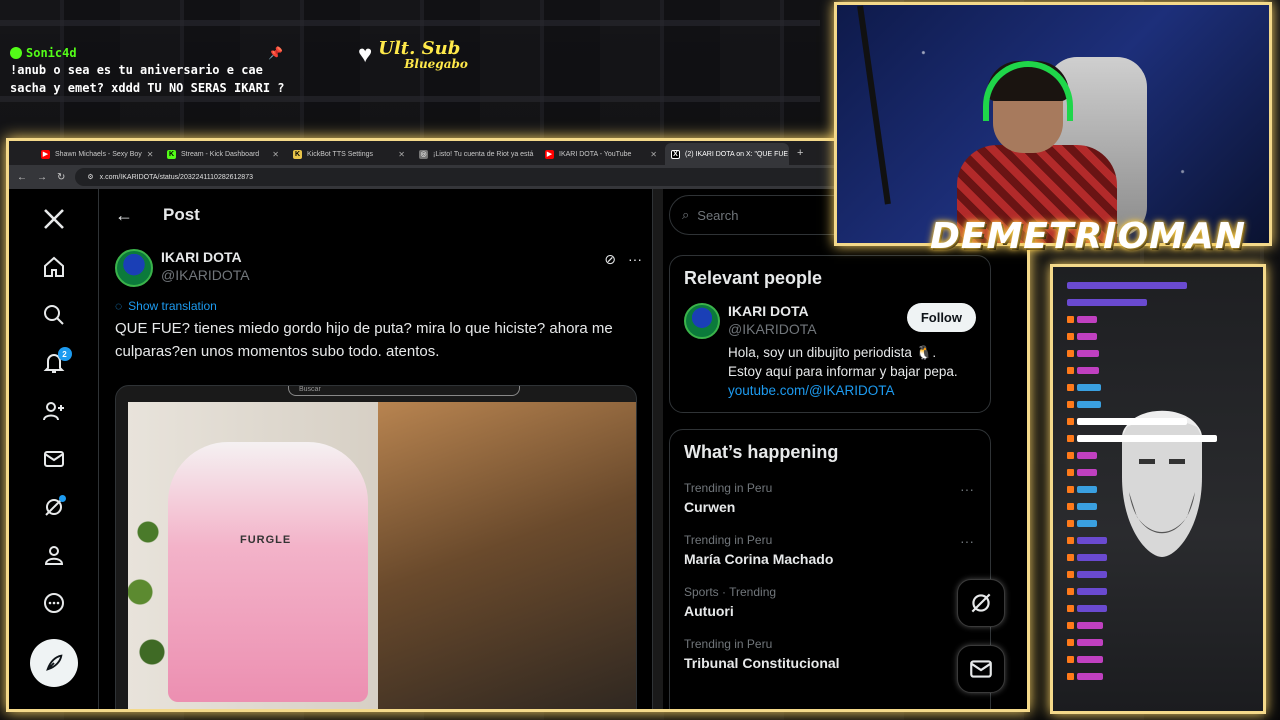  What do you see at coordinates (54, 411) in the screenshot?
I see `follow-icon` at bounding box center [54, 411].